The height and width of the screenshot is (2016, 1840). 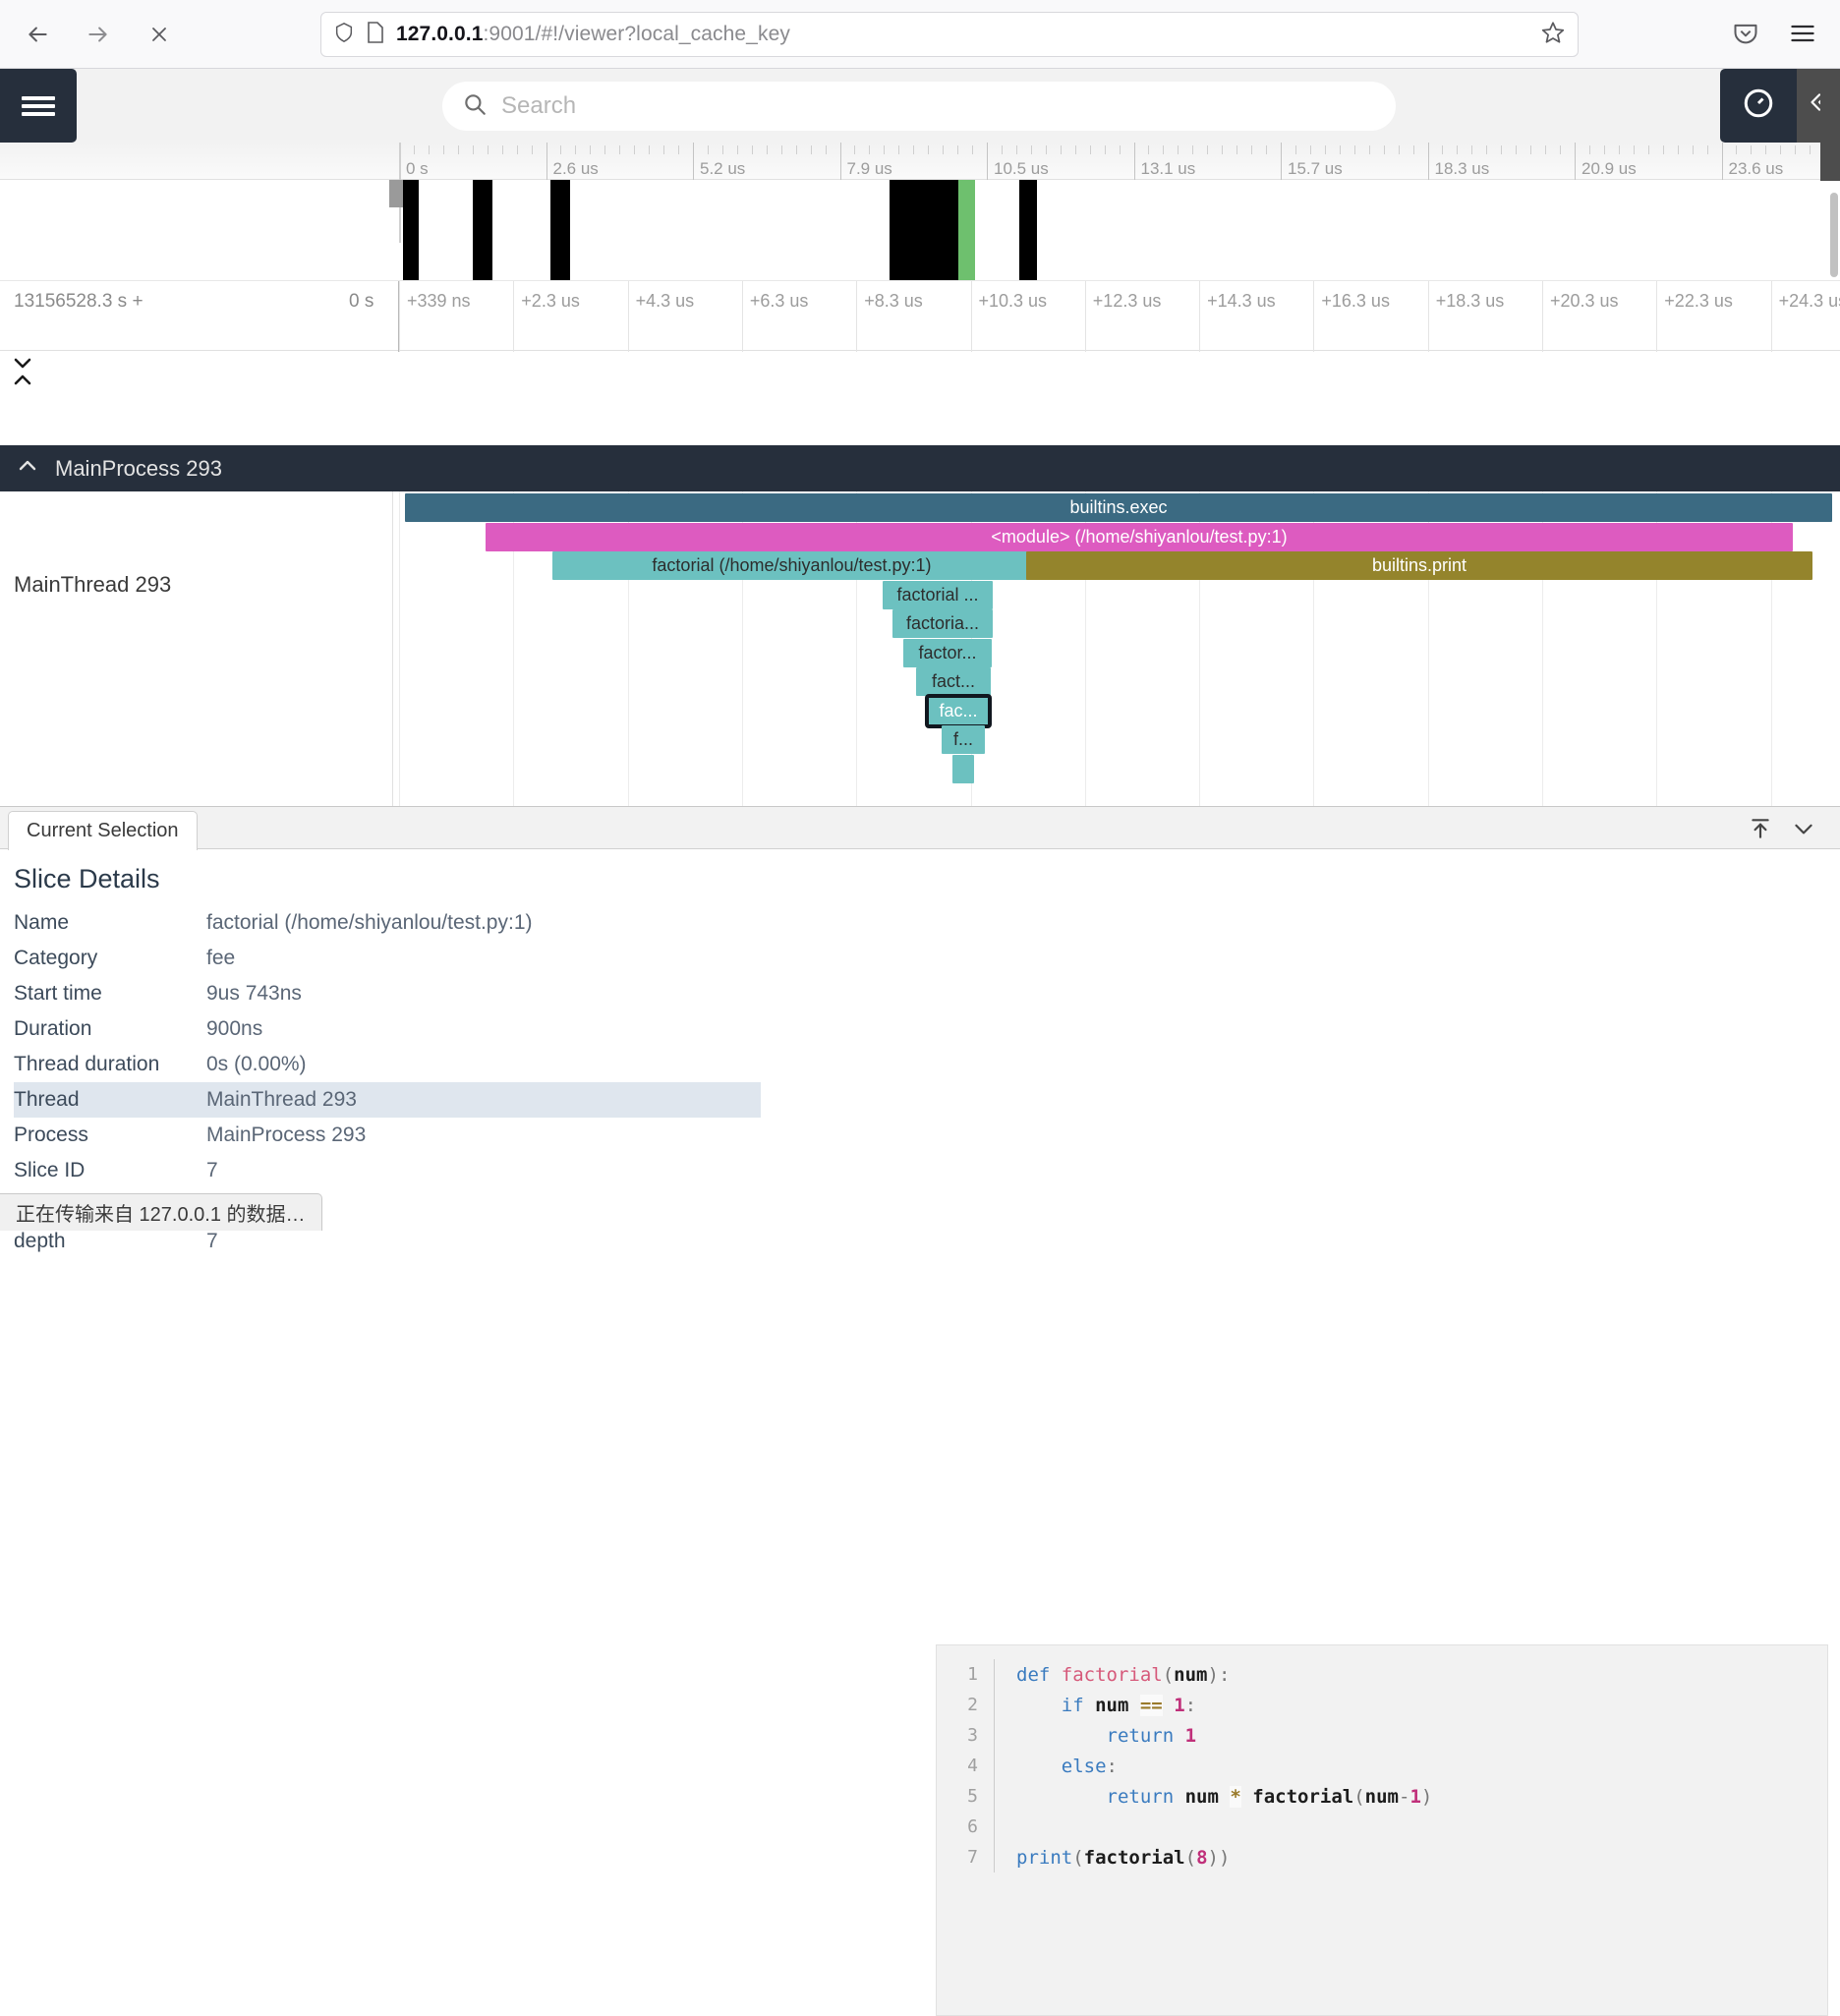 I want to click on code-token: def, so click(x=1039, y=1674).